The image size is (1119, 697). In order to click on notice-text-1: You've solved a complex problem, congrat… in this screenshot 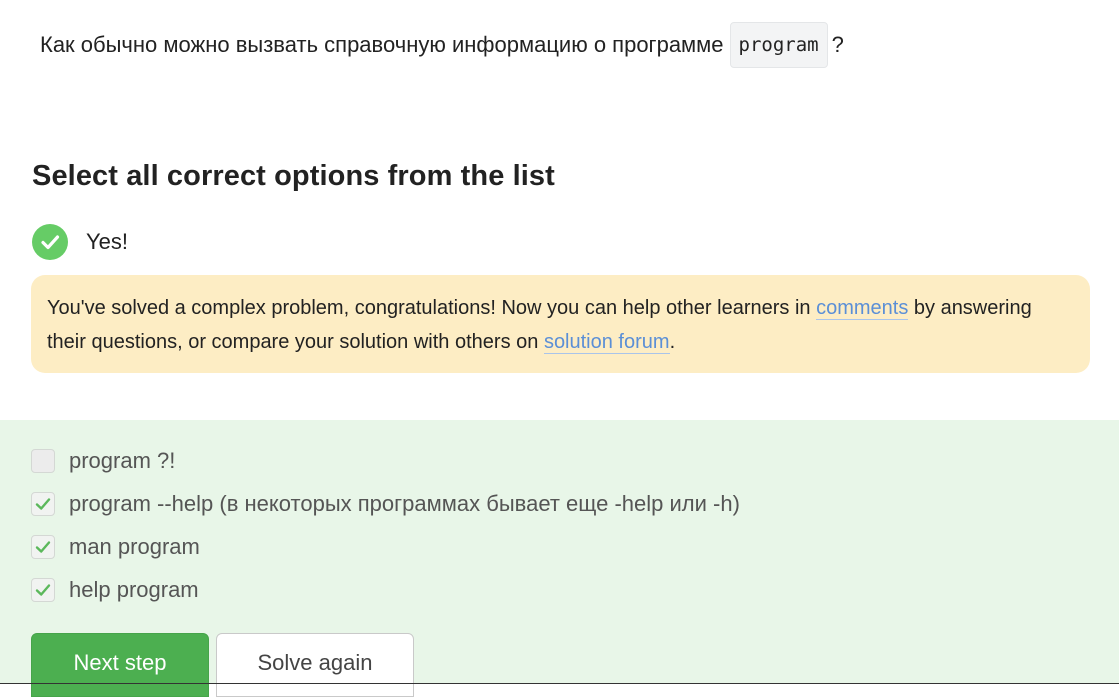, I will do `click(432, 308)`.